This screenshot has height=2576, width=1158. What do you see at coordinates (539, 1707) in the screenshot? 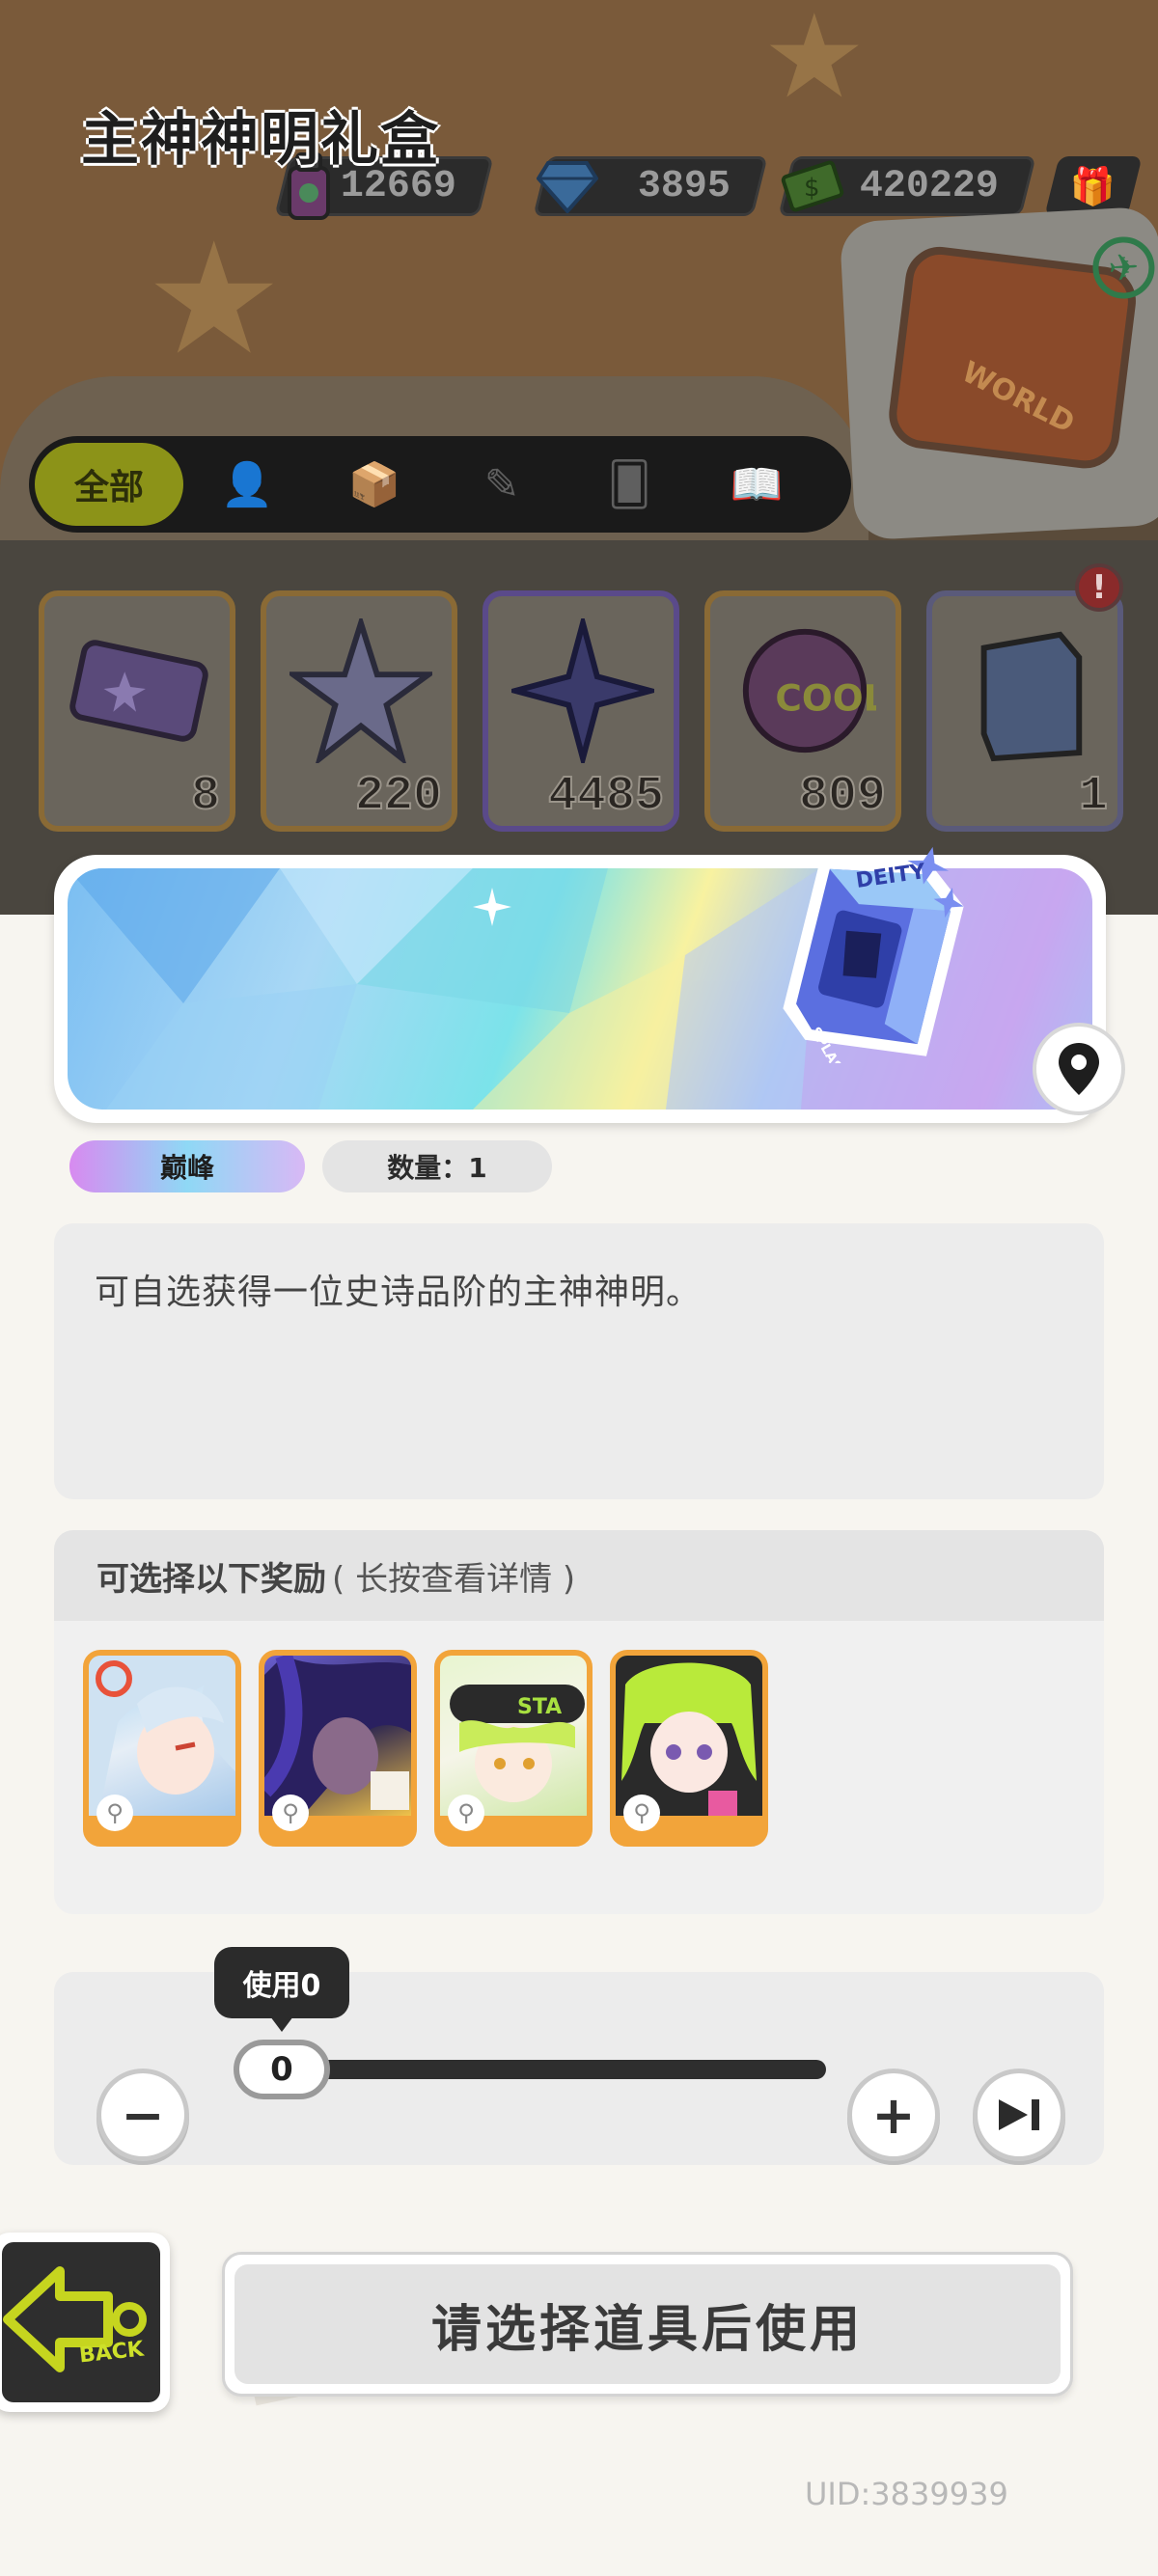
I see `svg-text: STA` at bounding box center [539, 1707].